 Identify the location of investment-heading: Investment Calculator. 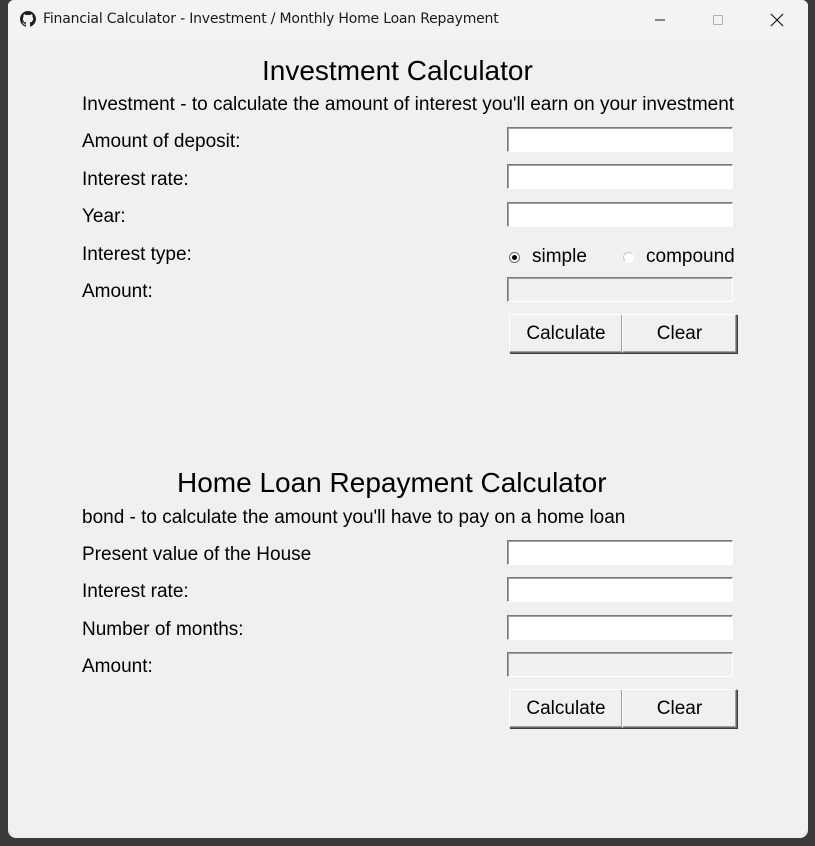
(397, 70).